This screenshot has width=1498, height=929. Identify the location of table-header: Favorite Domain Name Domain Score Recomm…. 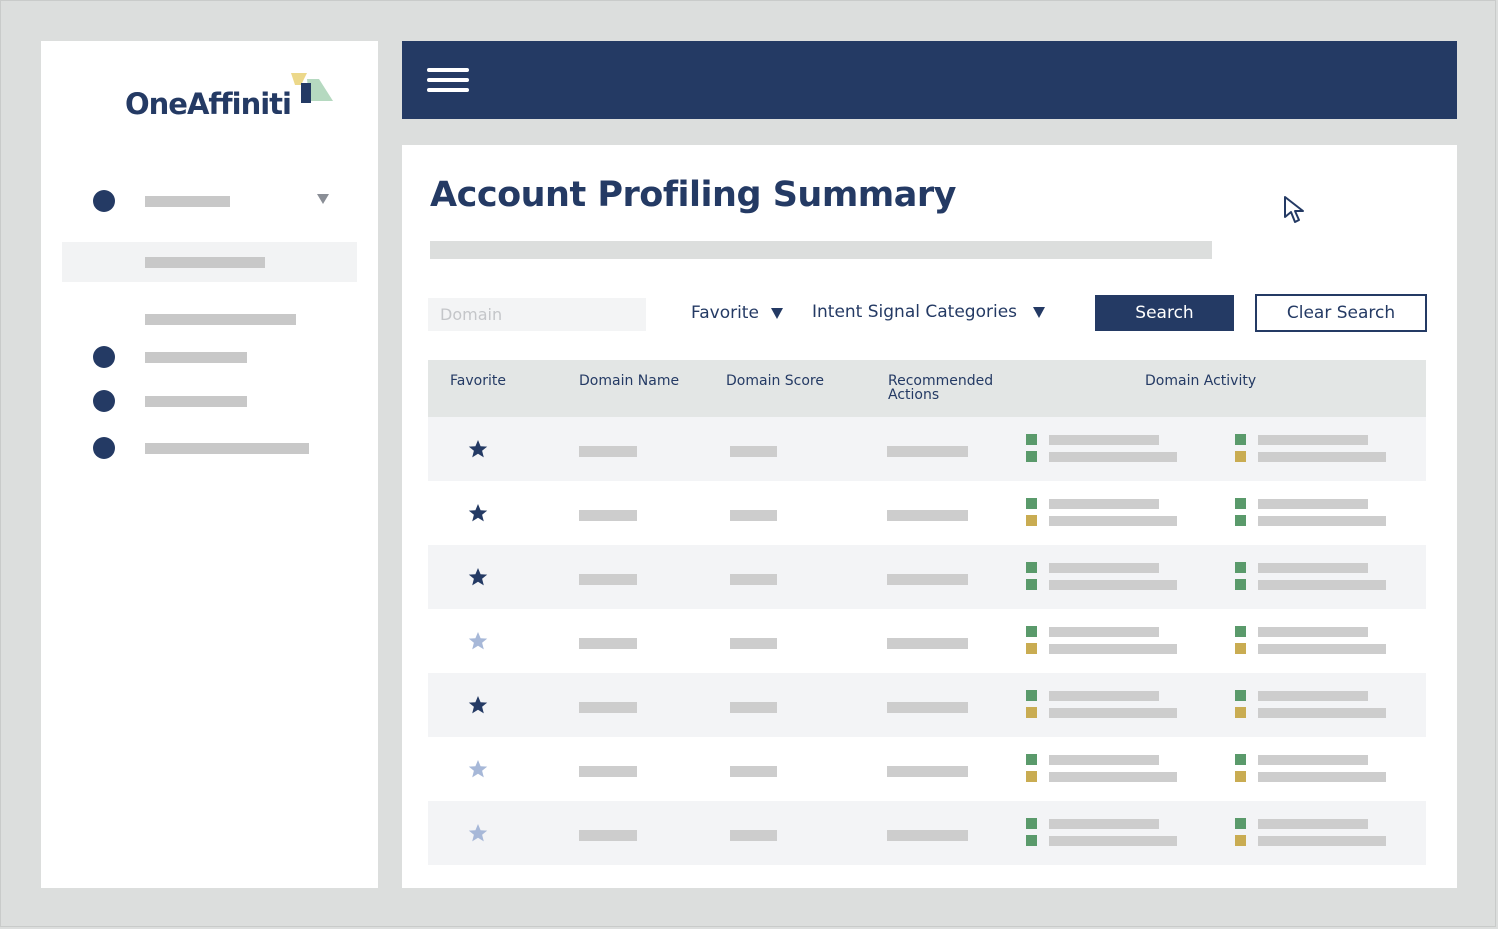
(927, 388).